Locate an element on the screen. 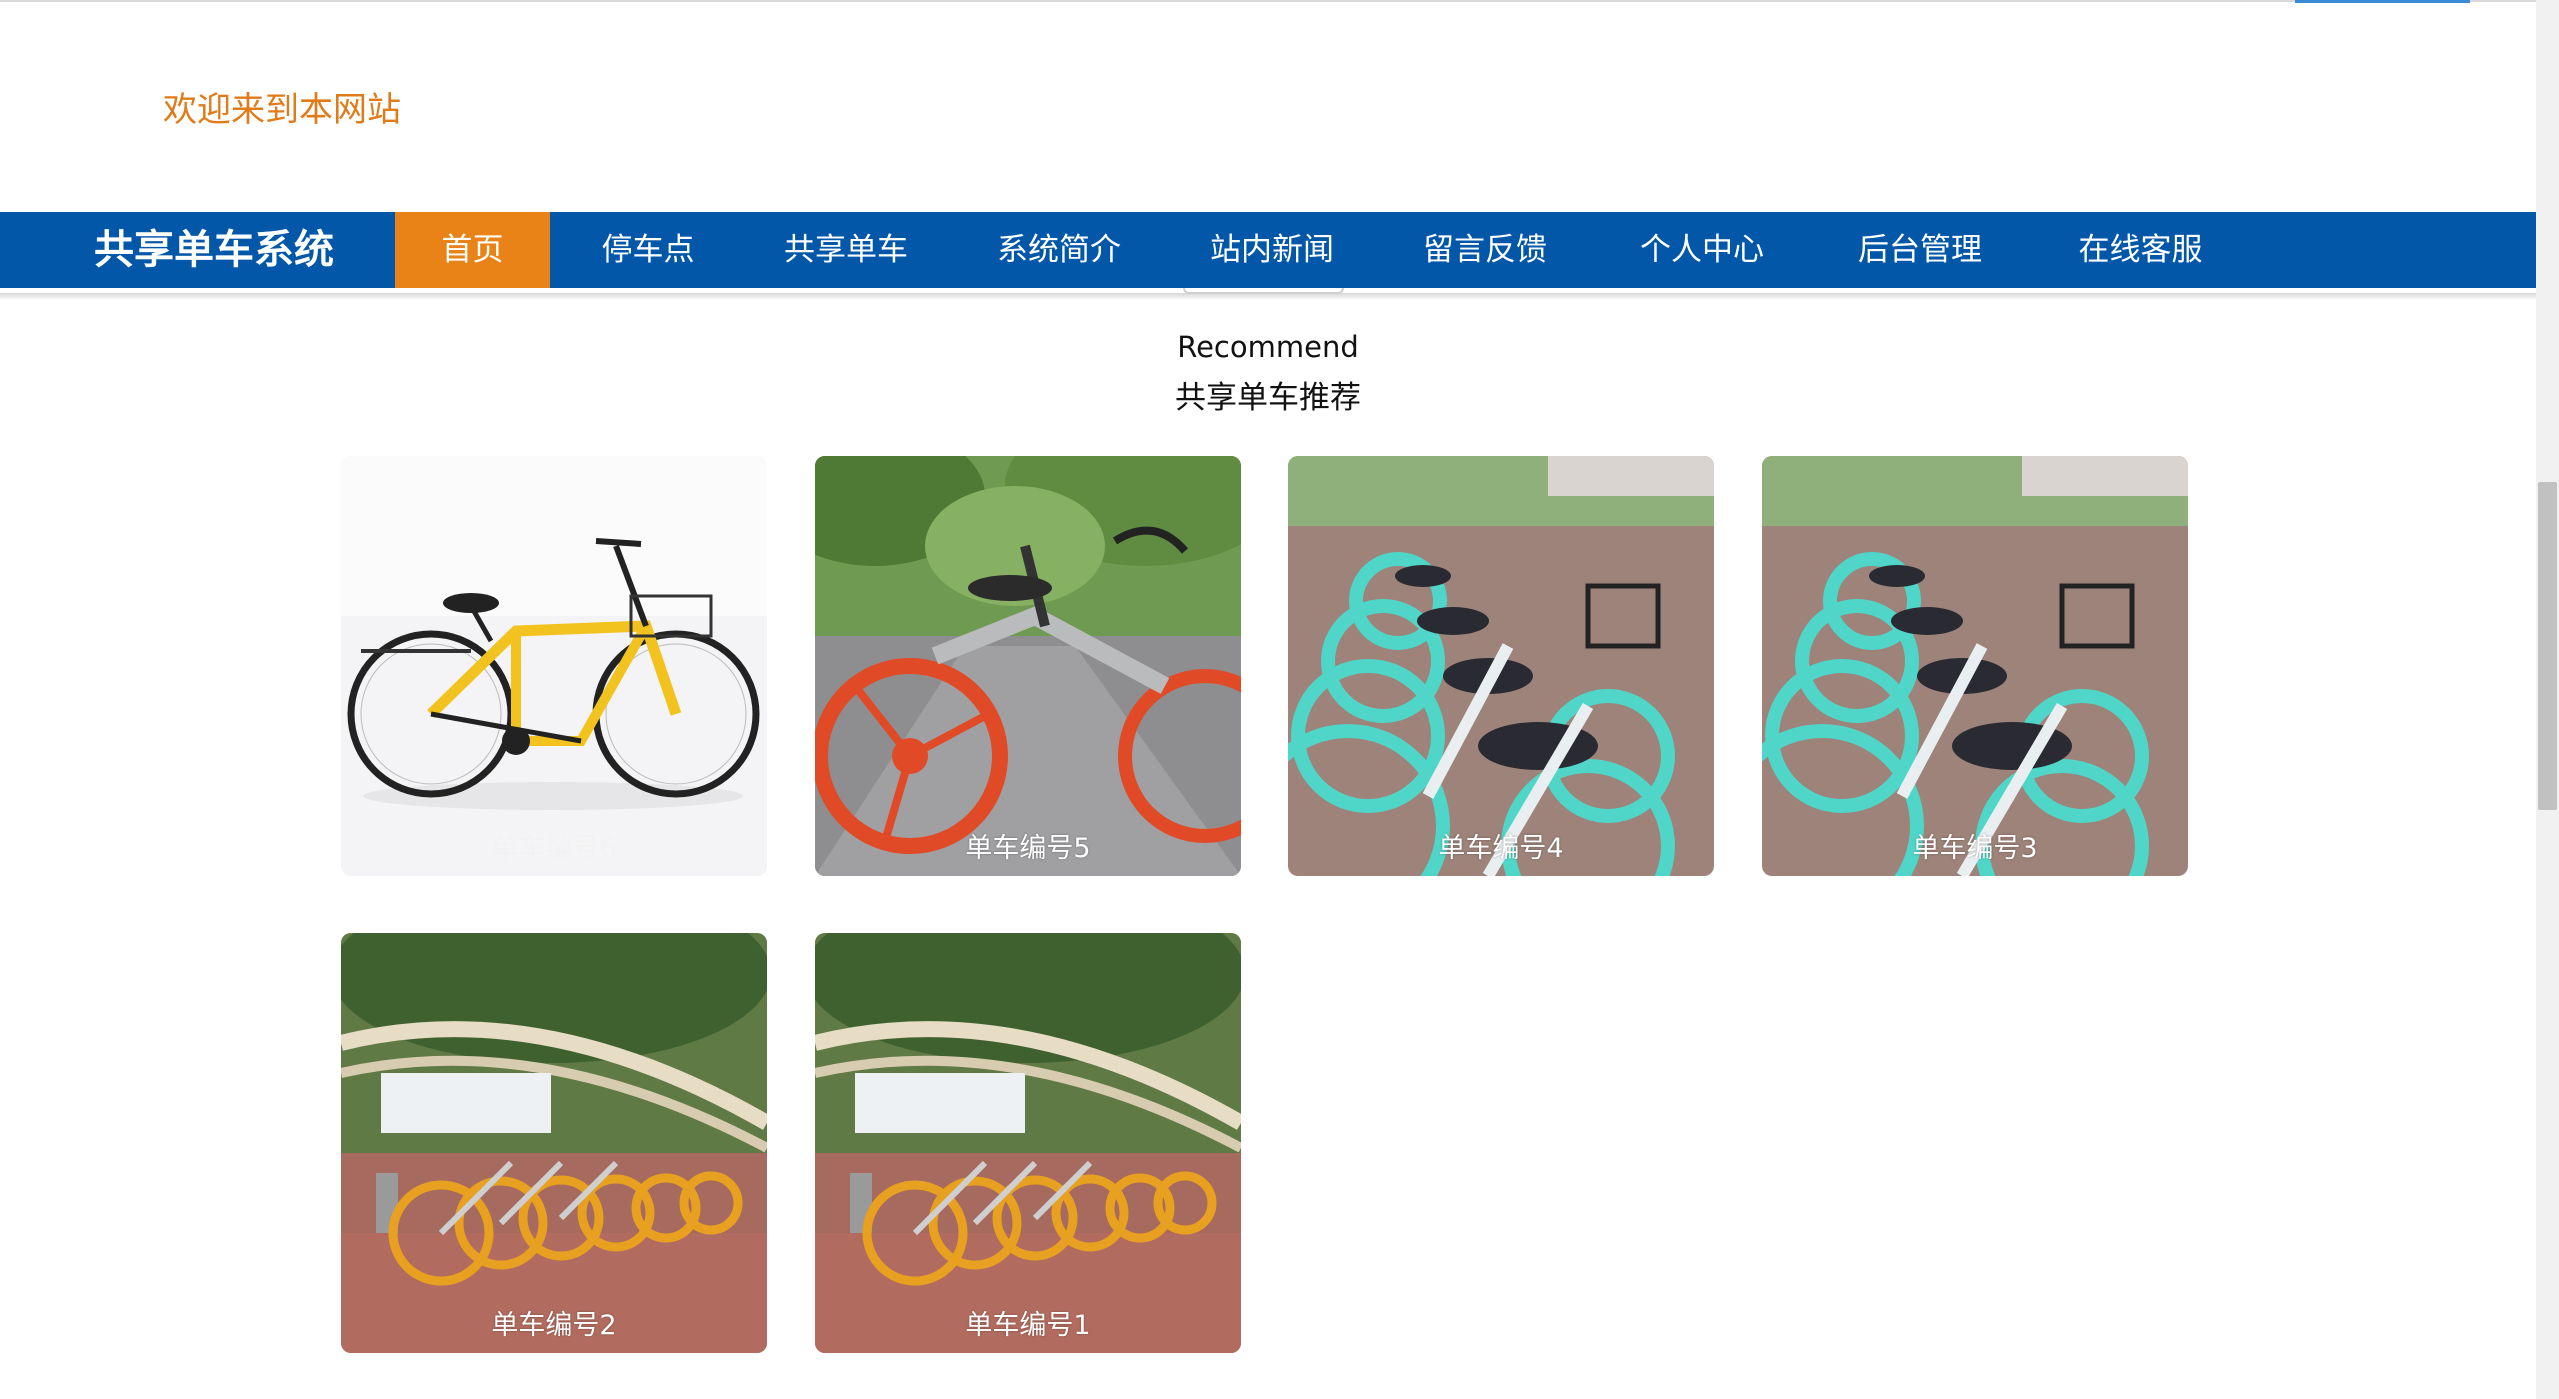  bike-card-2: 单车编号2 is located at coordinates (554, 1143).